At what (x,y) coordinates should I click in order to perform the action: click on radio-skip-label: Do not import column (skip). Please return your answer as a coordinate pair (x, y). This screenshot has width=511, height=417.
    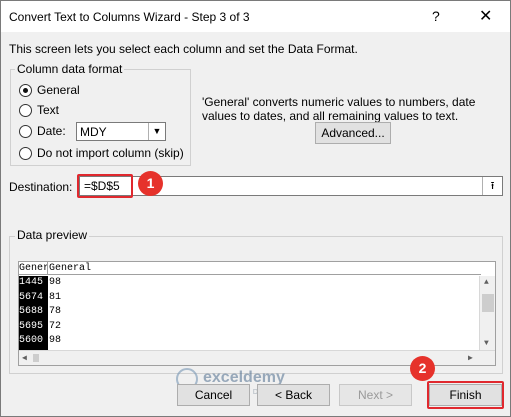
    Looking at the image, I should click on (110, 153).